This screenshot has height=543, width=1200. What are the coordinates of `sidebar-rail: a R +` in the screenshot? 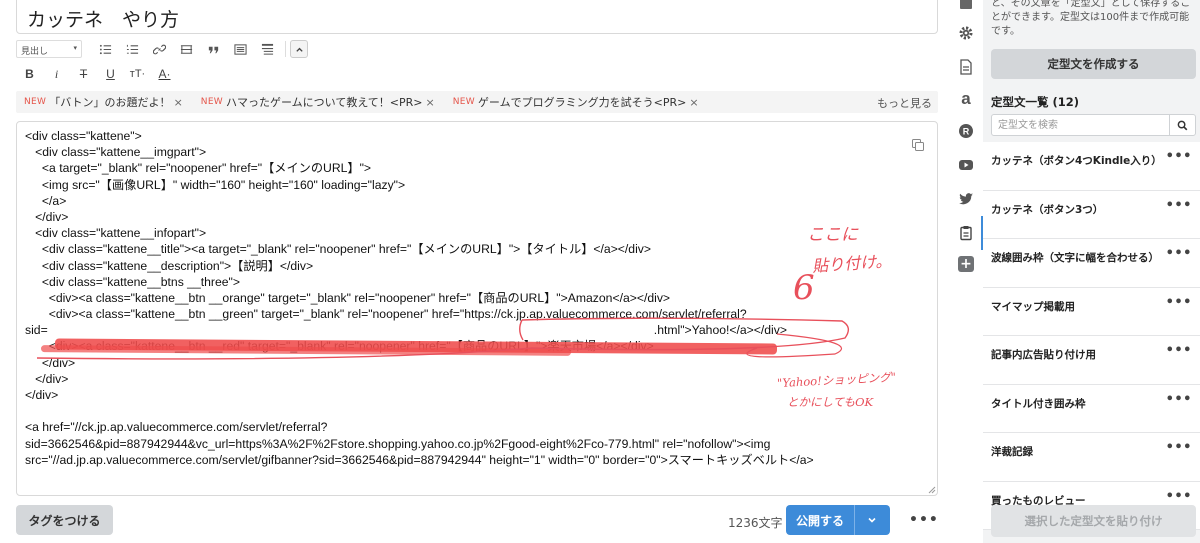 It's located at (967, 271).